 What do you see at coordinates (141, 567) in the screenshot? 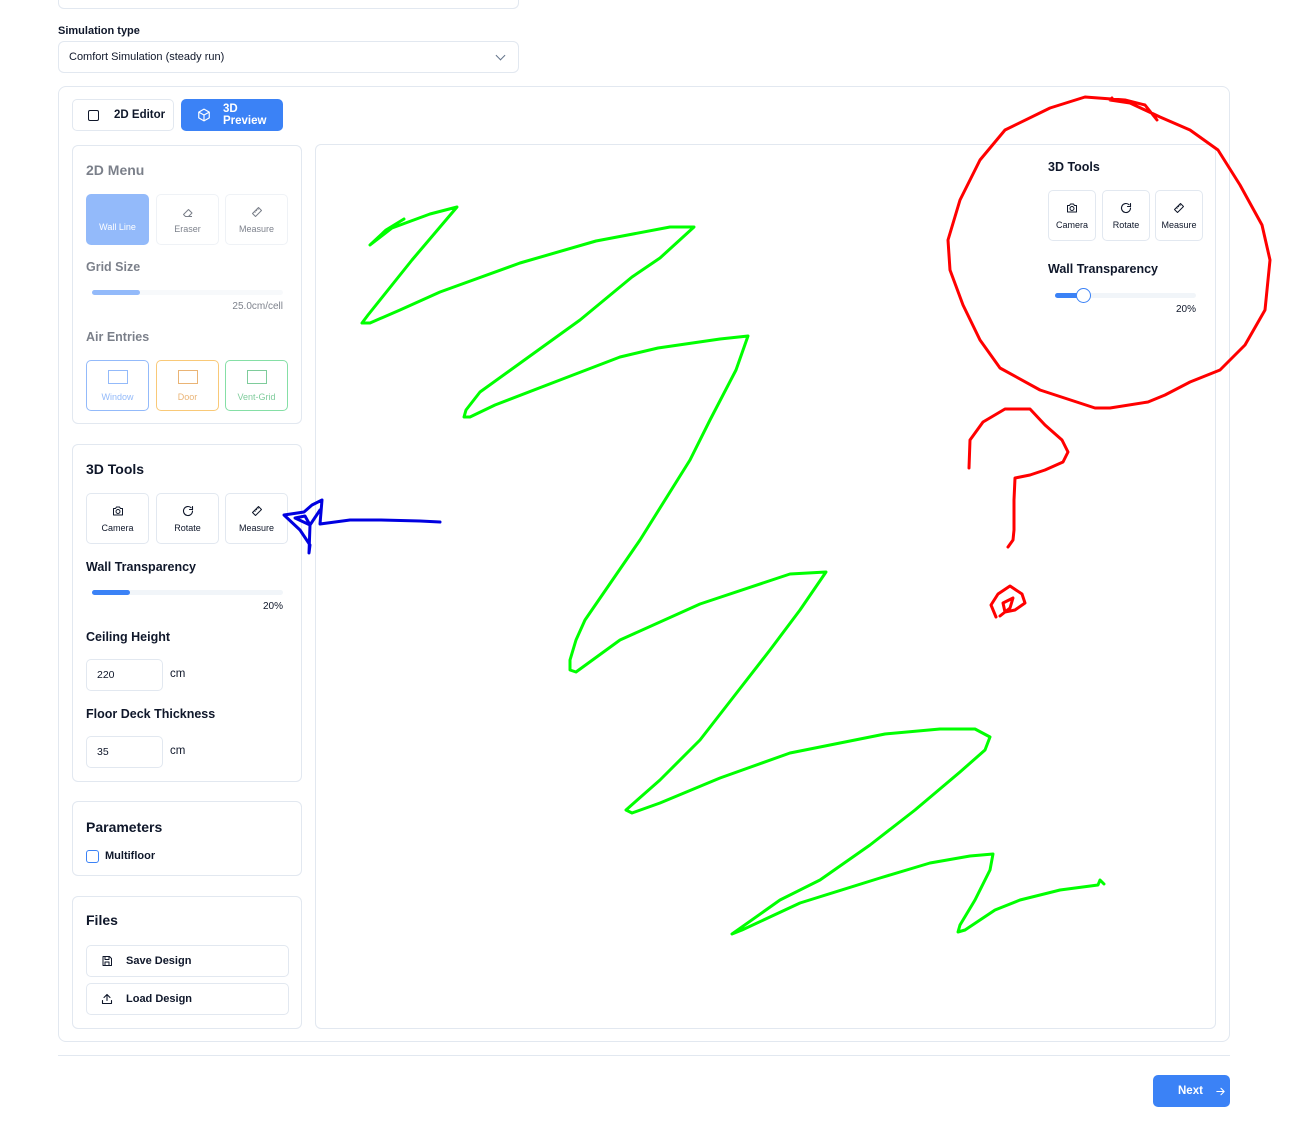
I see `wall-transparency-label: Wall Transparency` at bounding box center [141, 567].